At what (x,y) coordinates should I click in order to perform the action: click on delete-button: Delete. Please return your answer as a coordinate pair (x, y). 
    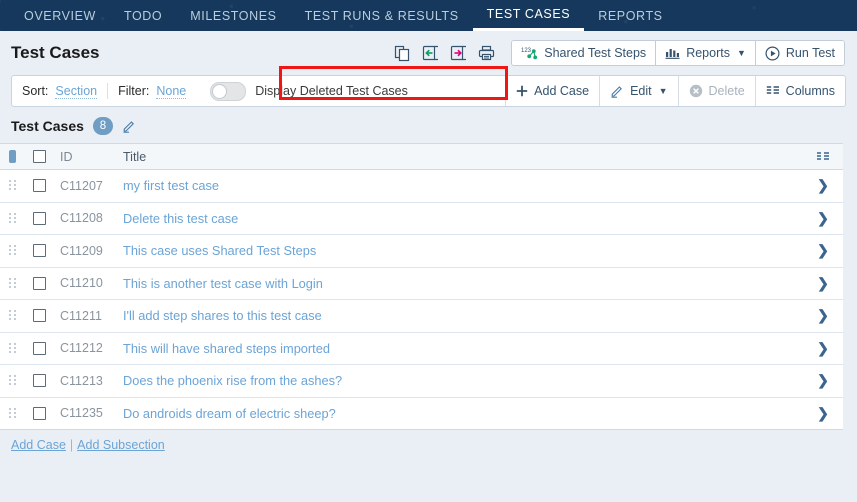
    Looking at the image, I should click on (716, 91).